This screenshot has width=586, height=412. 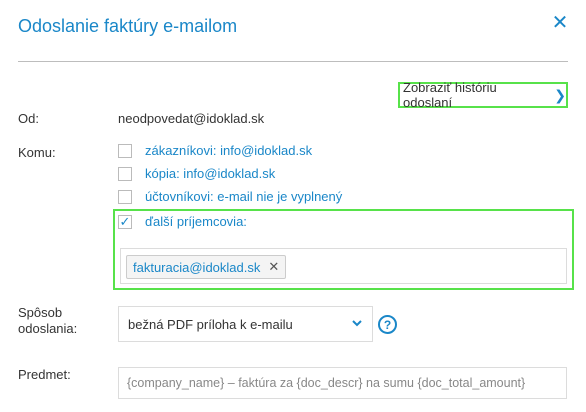 What do you see at coordinates (229, 150) in the screenshot?
I see `recipient-option-label: zákazníkovi: info@idoklad.sk` at bounding box center [229, 150].